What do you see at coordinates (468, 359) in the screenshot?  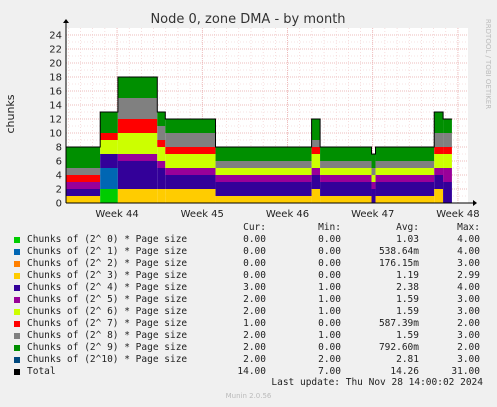 I see `legend-max-value: 3.00` at bounding box center [468, 359].